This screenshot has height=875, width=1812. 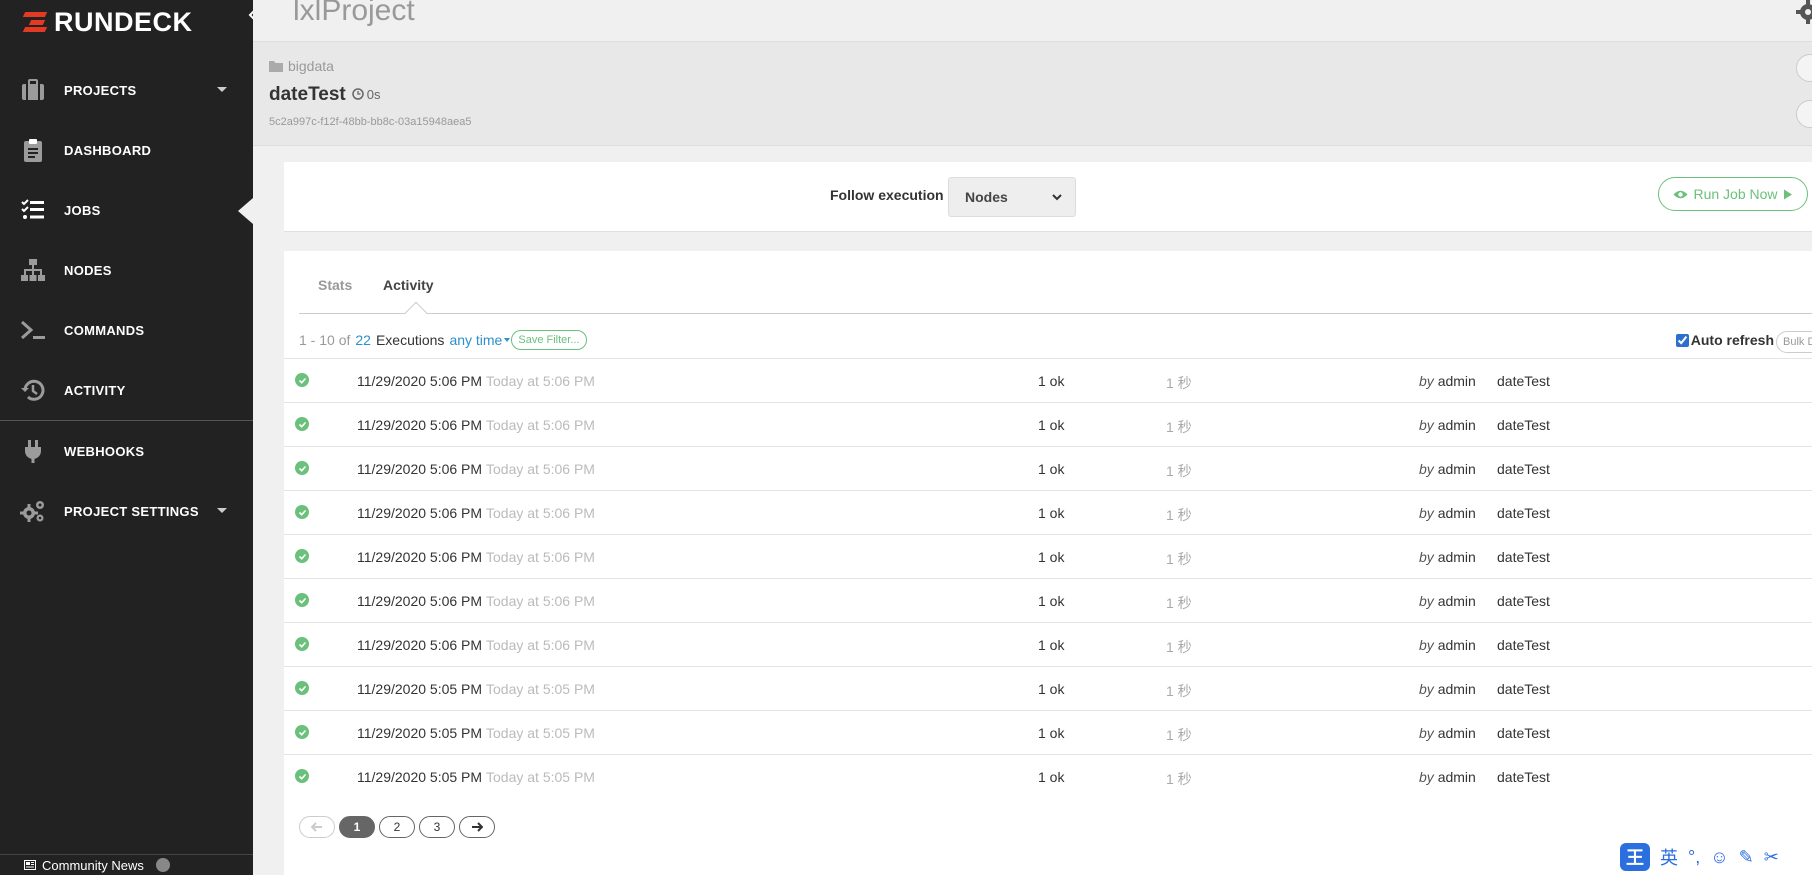 I want to click on run-panel: Follow execution Nodes Run Job Now, so click(x=1048, y=197).